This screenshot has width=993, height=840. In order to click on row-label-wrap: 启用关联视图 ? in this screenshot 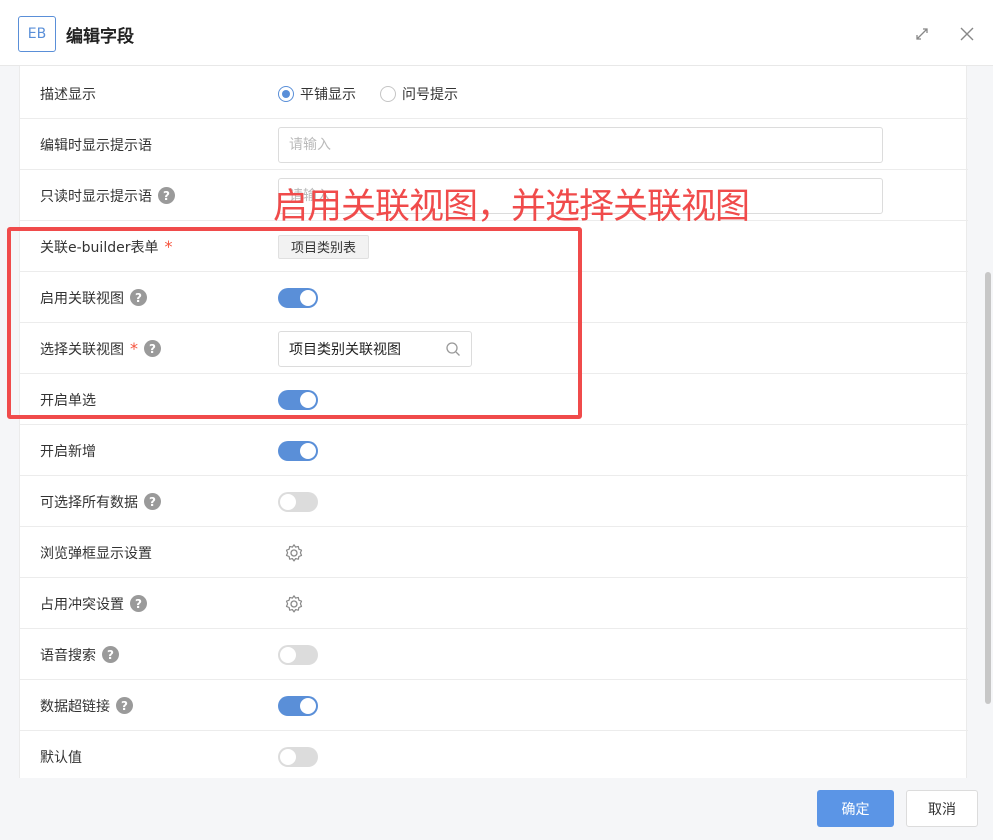, I will do `click(93, 297)`.